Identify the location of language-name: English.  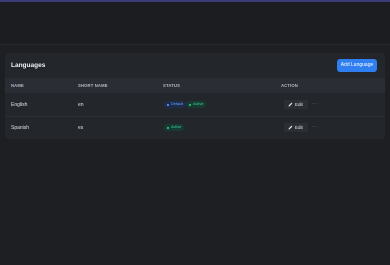
(19, 105).